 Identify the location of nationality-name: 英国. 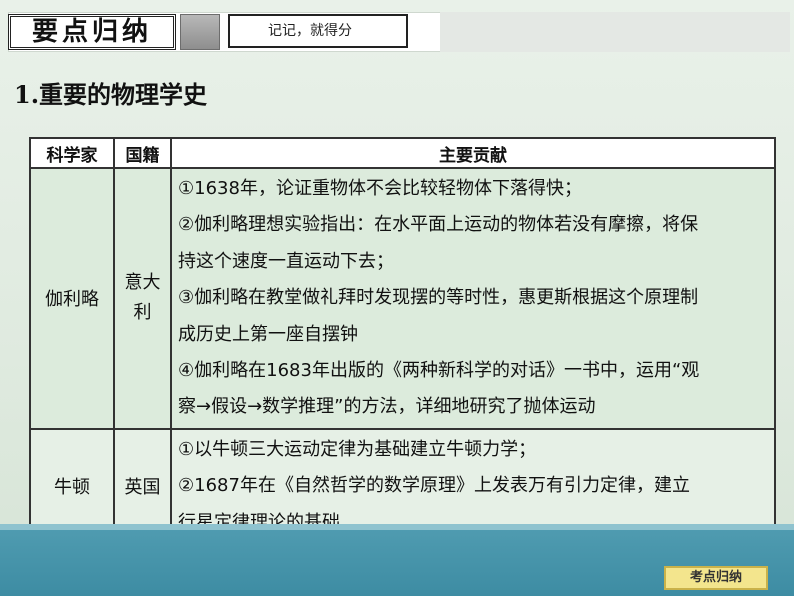
(142, 488).